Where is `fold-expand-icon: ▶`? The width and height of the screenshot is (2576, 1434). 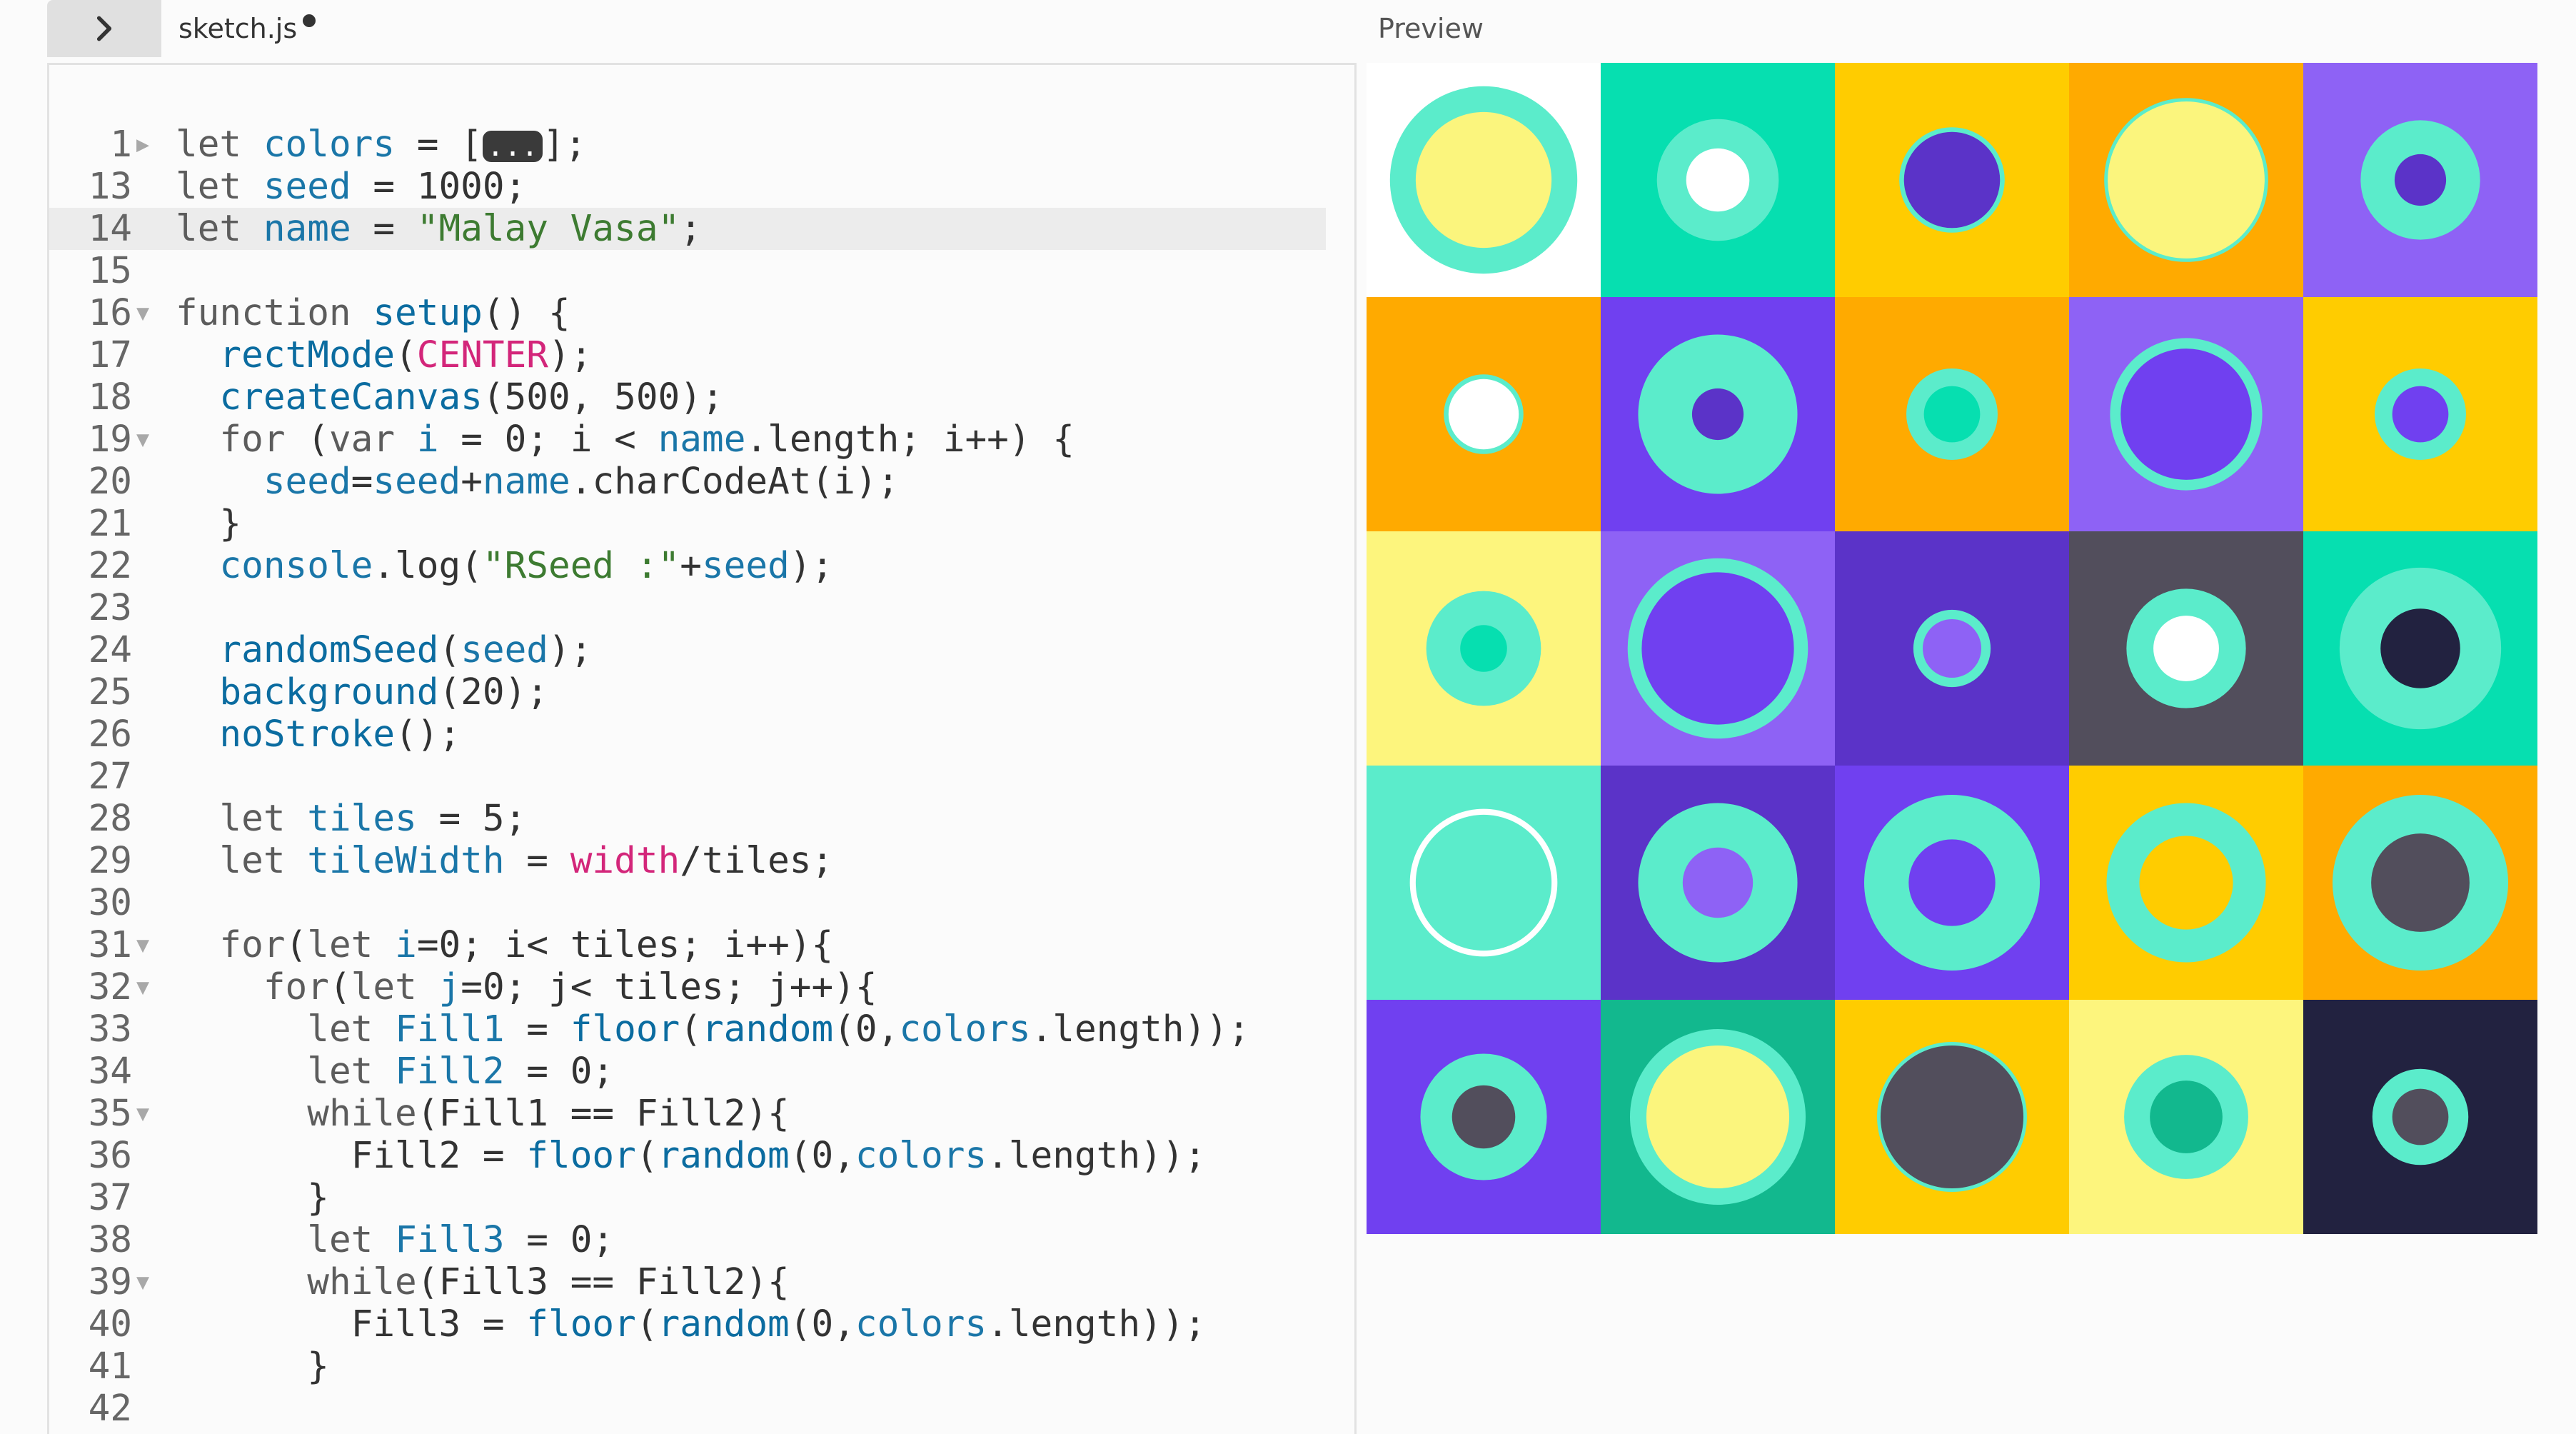 fold-expand-icon: ▶ is located at coordinates (147, 145).